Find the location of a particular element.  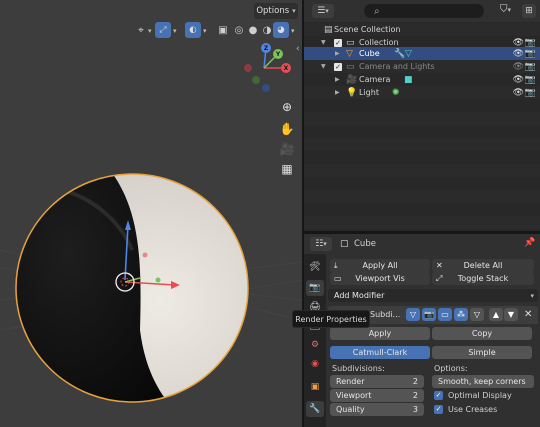

camera-data-icon: ■ is located at coordinates (408, 80).